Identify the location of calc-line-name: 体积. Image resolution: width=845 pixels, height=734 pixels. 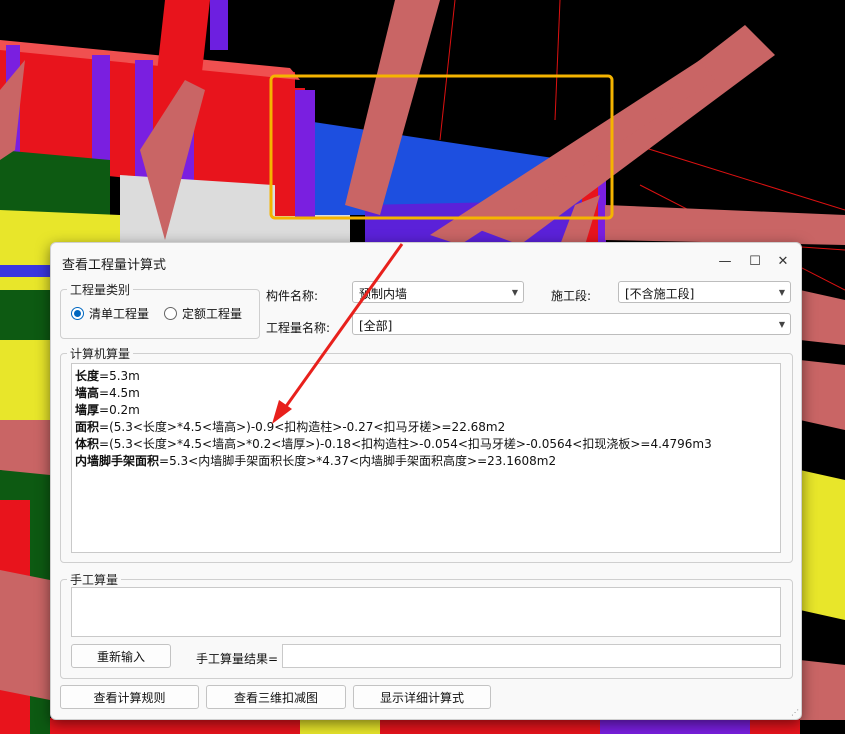
(87, 444).